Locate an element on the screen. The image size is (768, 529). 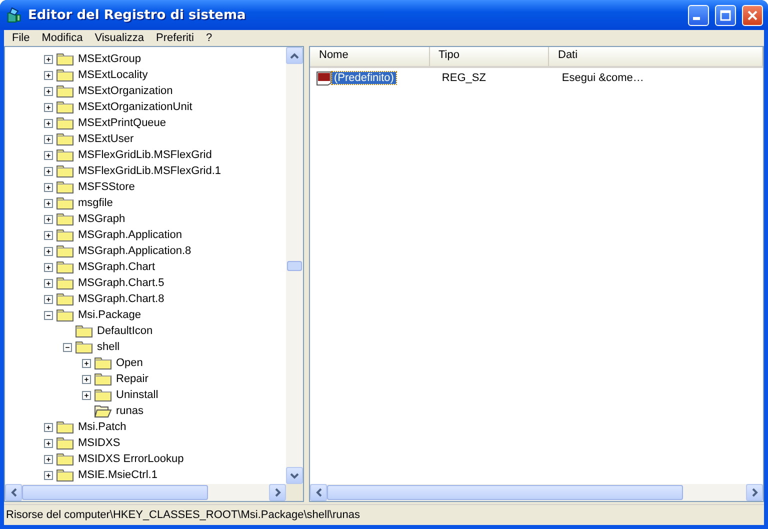
tree-item: Uninstall is located at coordinates (137, 395).